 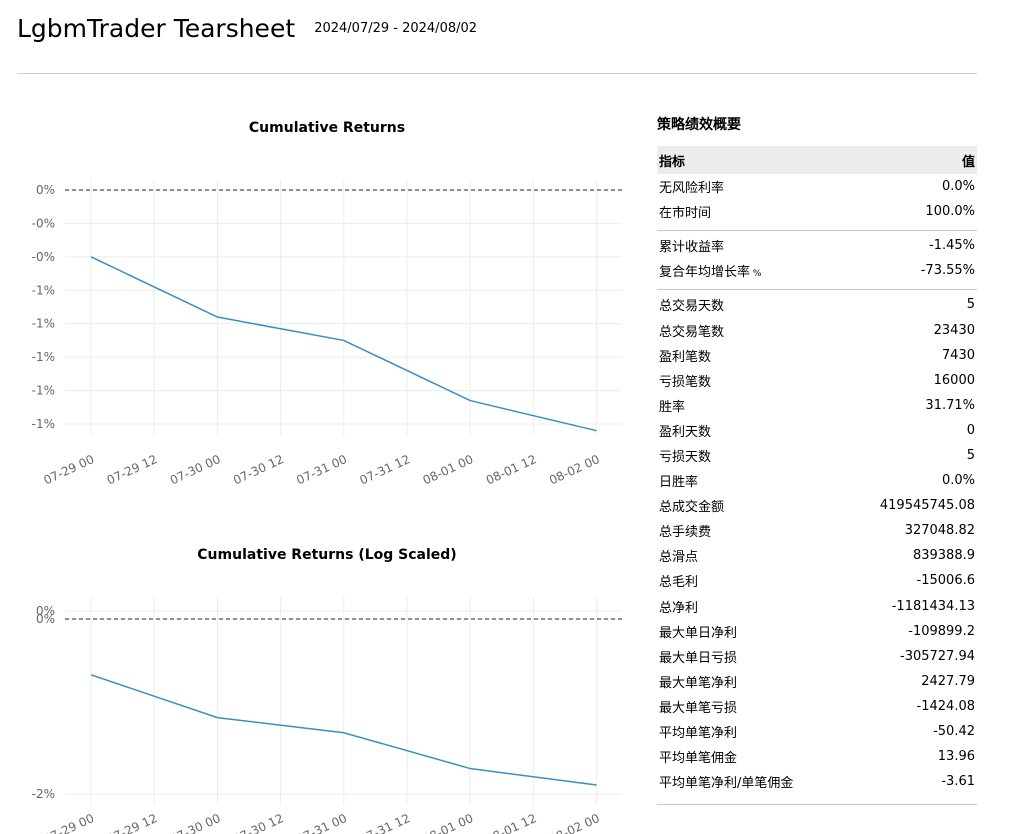 I want to click on metric-value: 16000, so click(x=954, y=380).